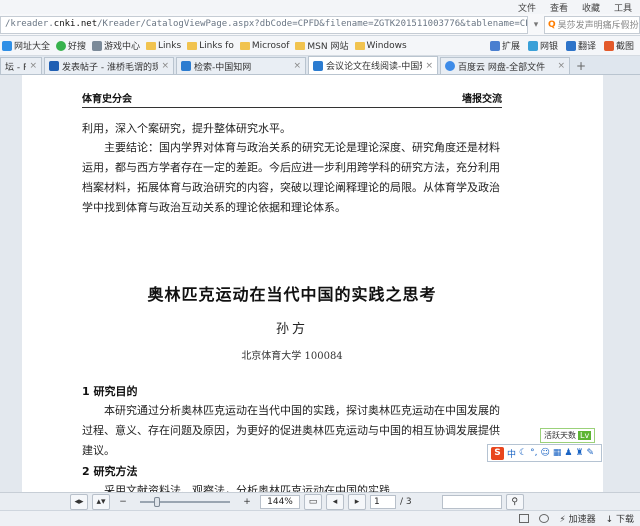 This screenshot has height=526, width=640. What do you see at coordinates (620, 518) in the screenshot?
I see `download-button: ↓ 下载` at bounding box center [620, 518].